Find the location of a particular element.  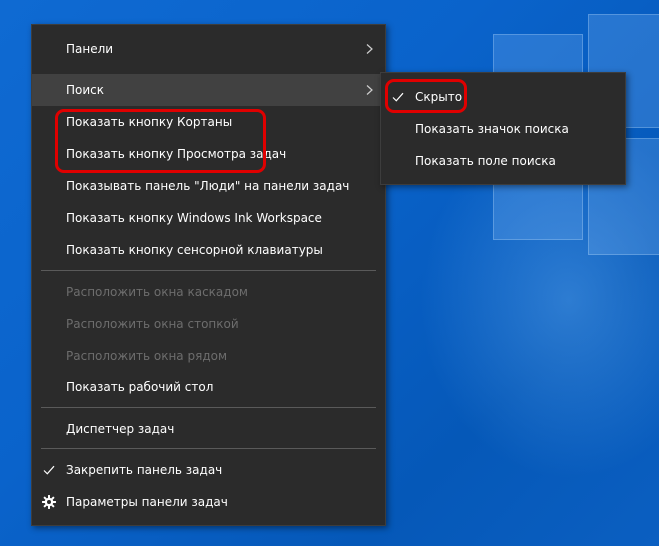

submenu-item-label: Показать поле поиска is located at coordinates (485, 161).